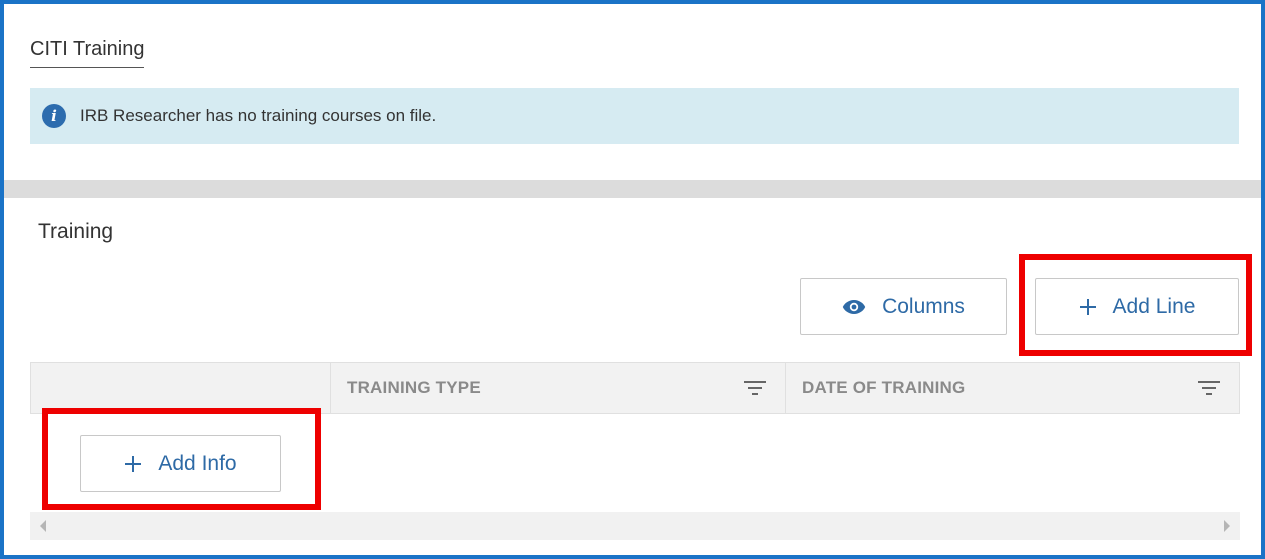  I want to click on scroll-left-arrow-icon, so click(43, 526).